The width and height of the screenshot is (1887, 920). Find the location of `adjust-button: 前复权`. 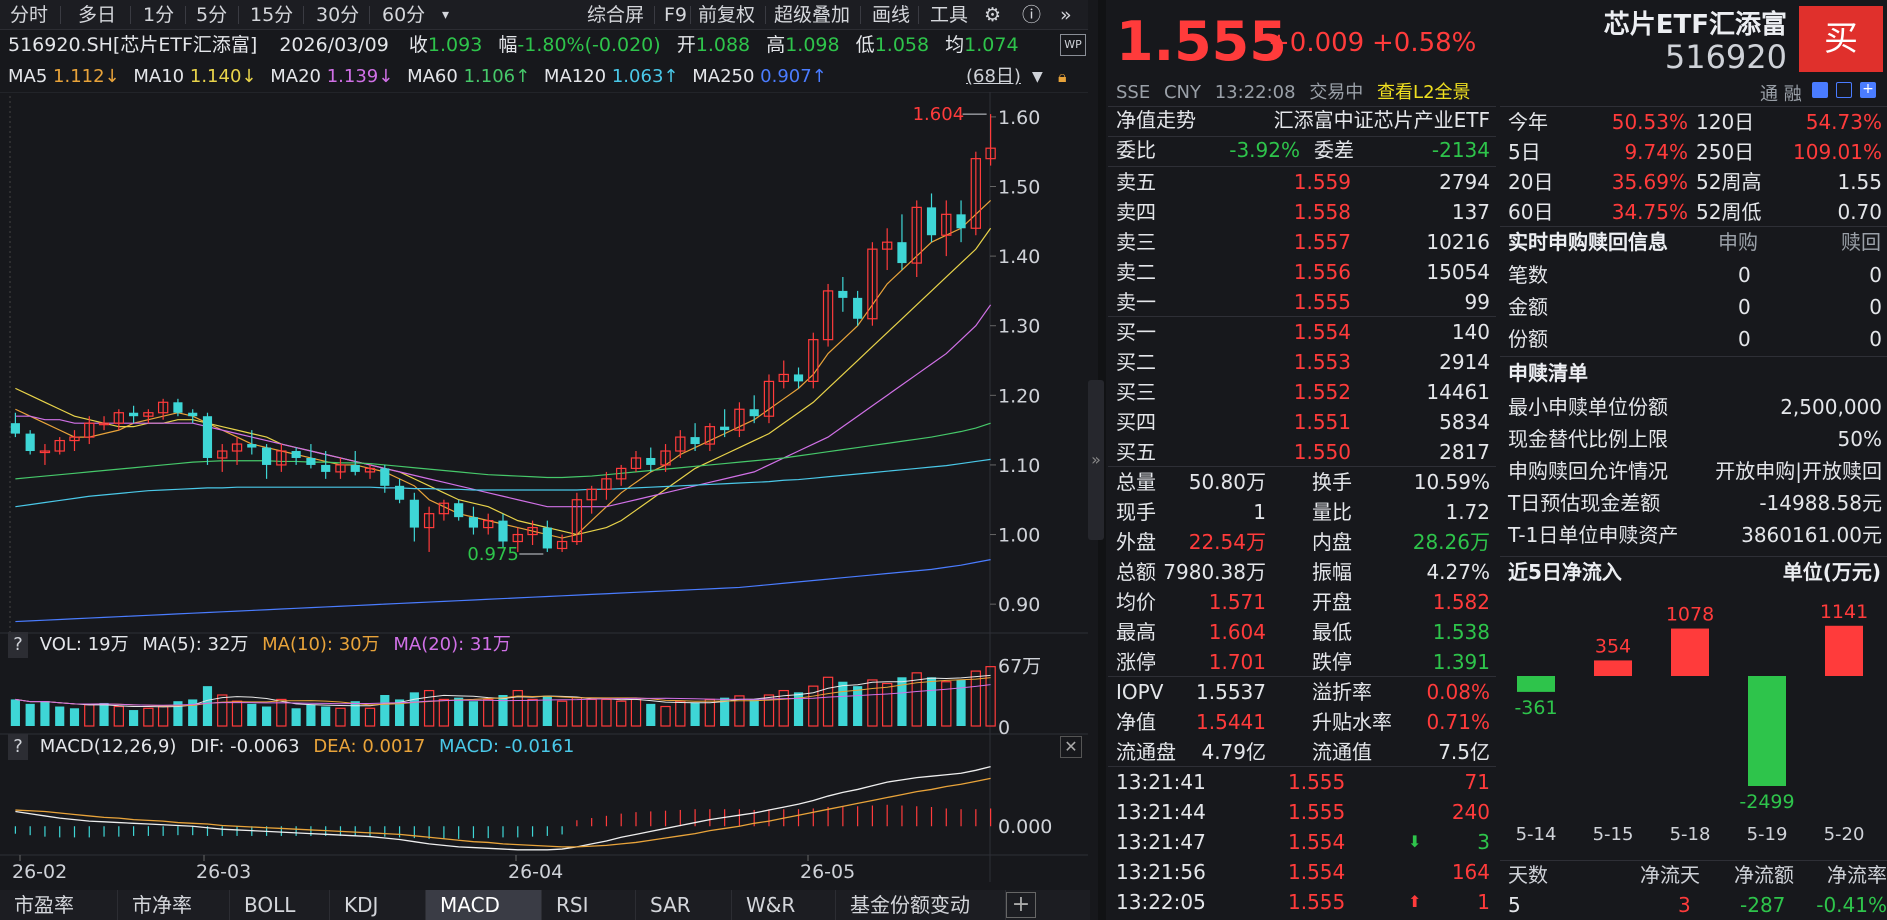

adjust-button: 前复权 is located at coordinates (726, 15).